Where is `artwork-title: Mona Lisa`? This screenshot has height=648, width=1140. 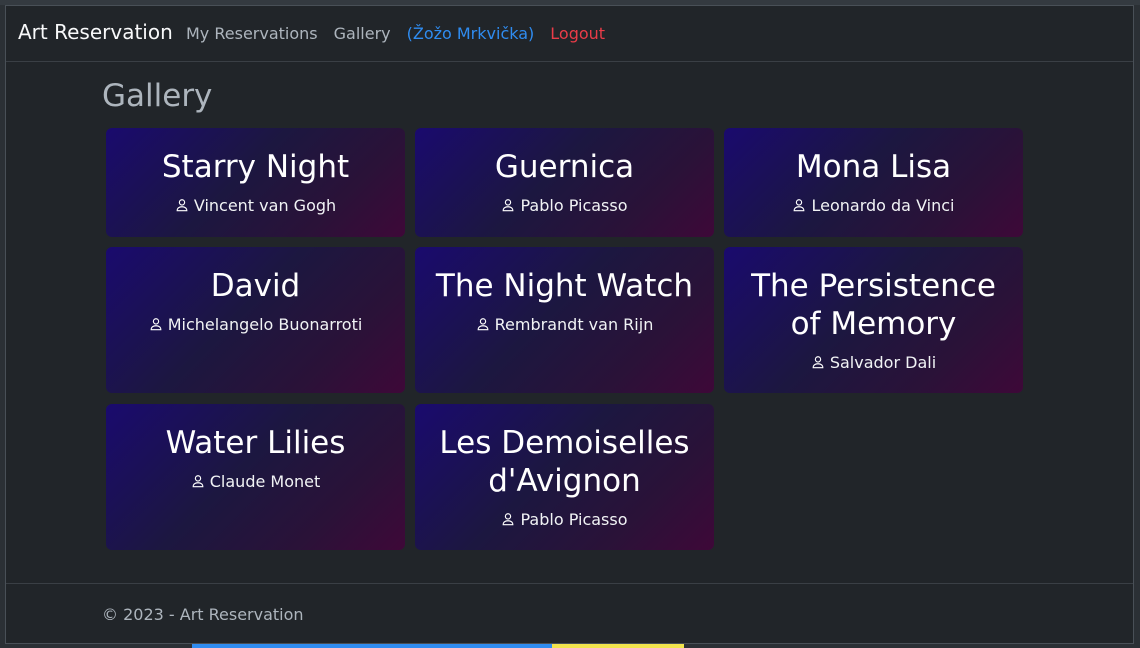 artwork-title: Mona Lisa is located at coordinates (873, 167).